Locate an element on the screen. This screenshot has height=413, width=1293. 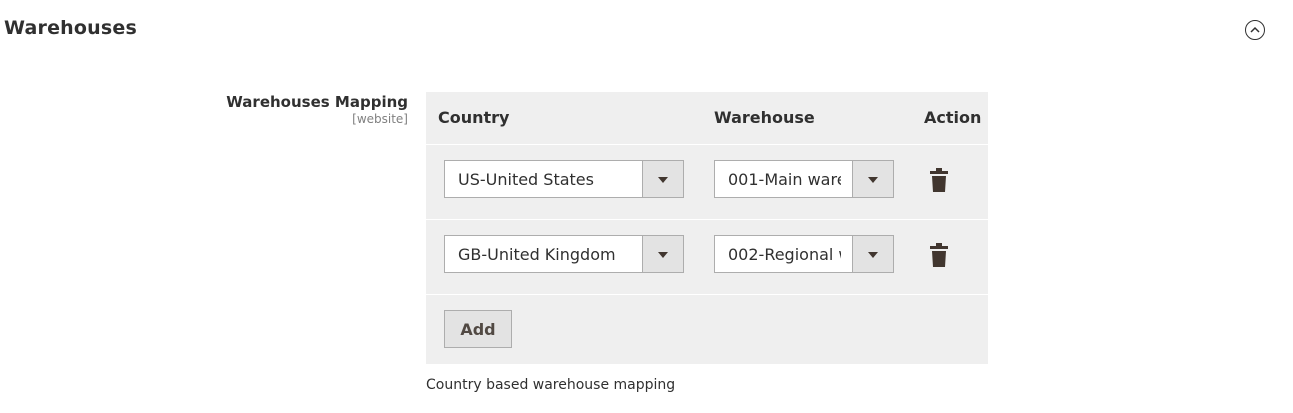
country-select-row-1: US-United States is located at coordinates (564, 179).